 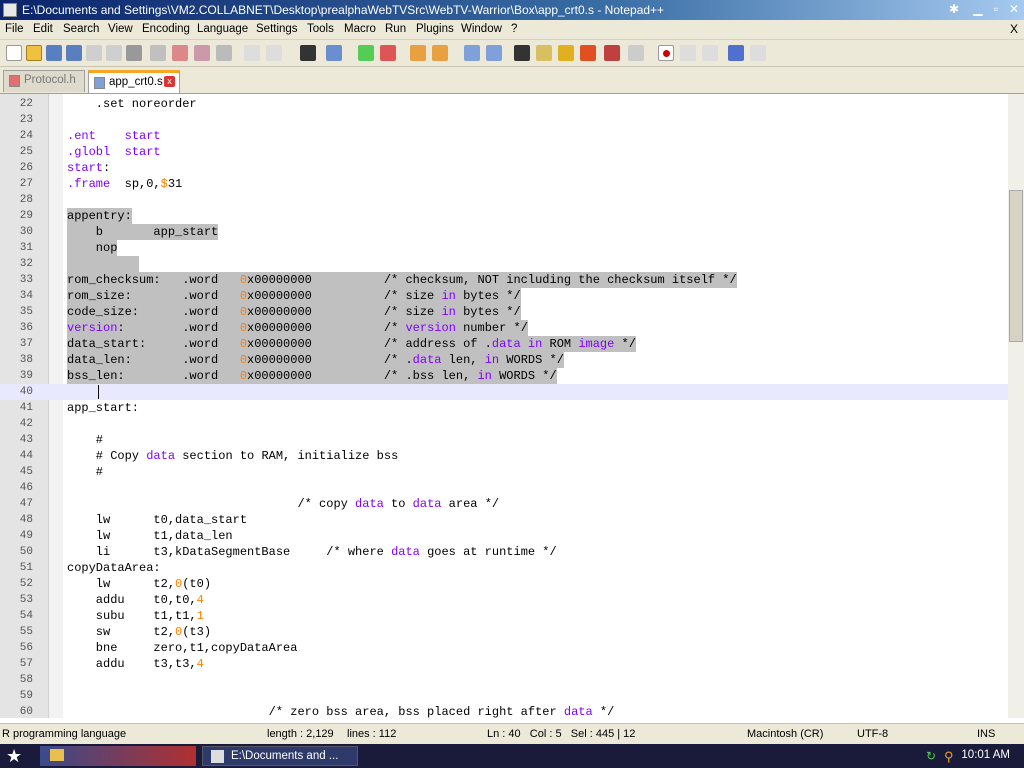 I want to click on code-line: 57 addu t3,t3,4, so click(x=504, y=664).